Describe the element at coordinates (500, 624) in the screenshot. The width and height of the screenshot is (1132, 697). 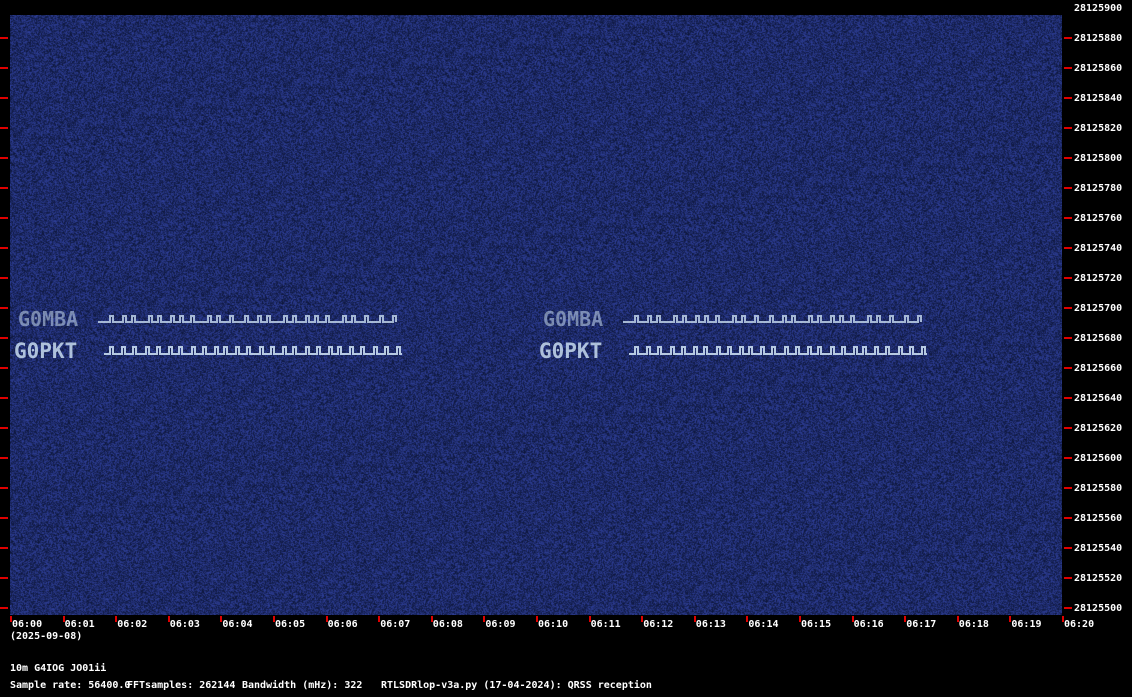
I see `time-label: 06:09` at that location.